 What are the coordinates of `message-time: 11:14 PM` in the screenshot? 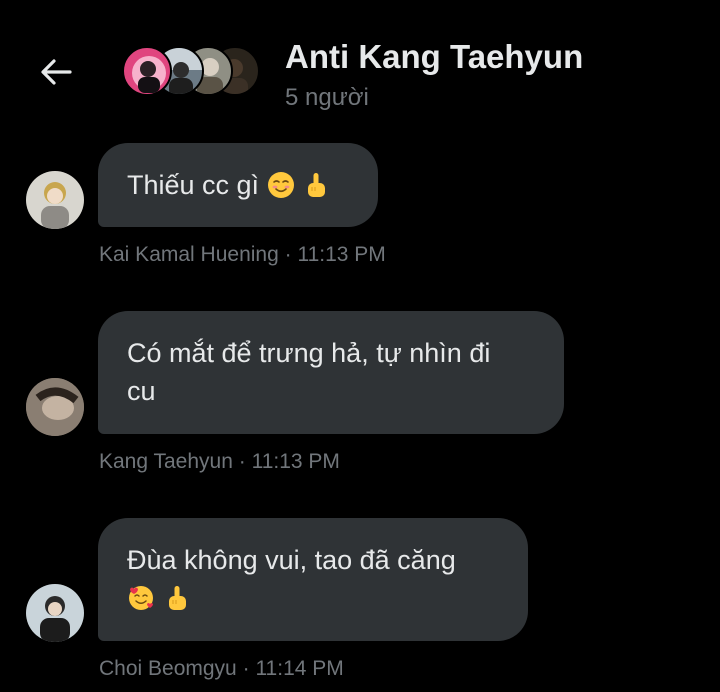 It's located at (299, 668).